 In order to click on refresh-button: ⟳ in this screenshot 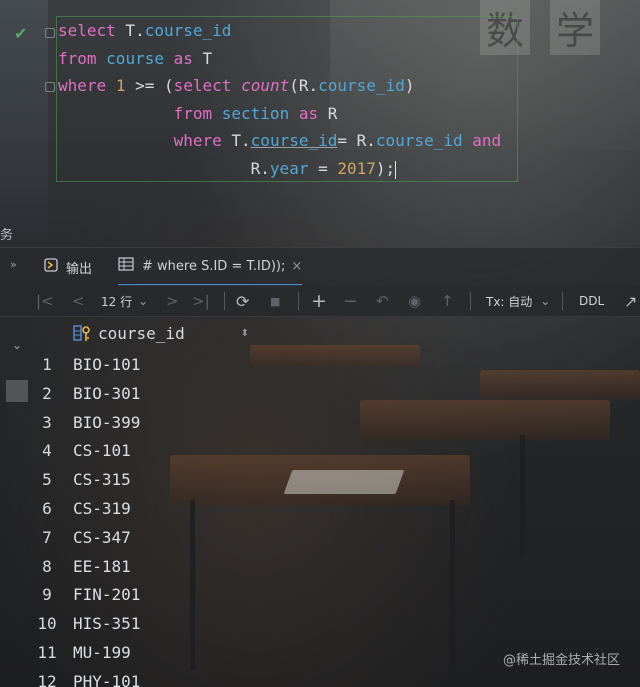, I will do `click(242, 301)`.